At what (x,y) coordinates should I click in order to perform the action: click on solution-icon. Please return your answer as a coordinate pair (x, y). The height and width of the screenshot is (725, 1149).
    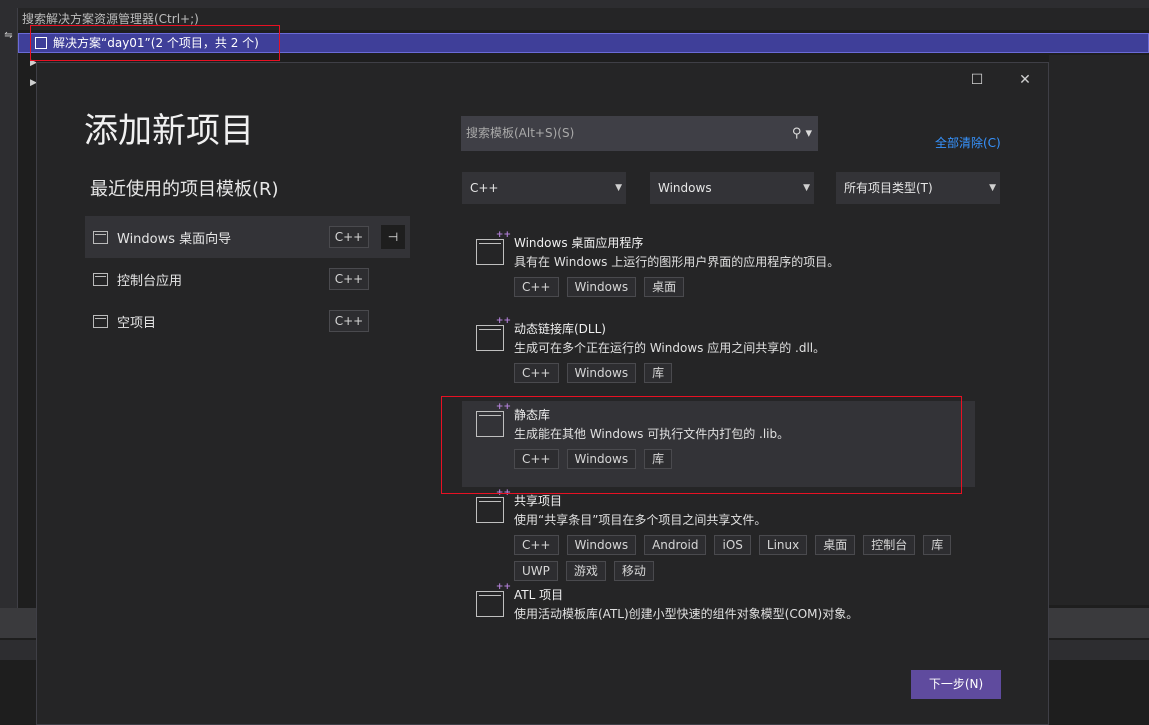
    Looking at the image, I should click on (41, 43).